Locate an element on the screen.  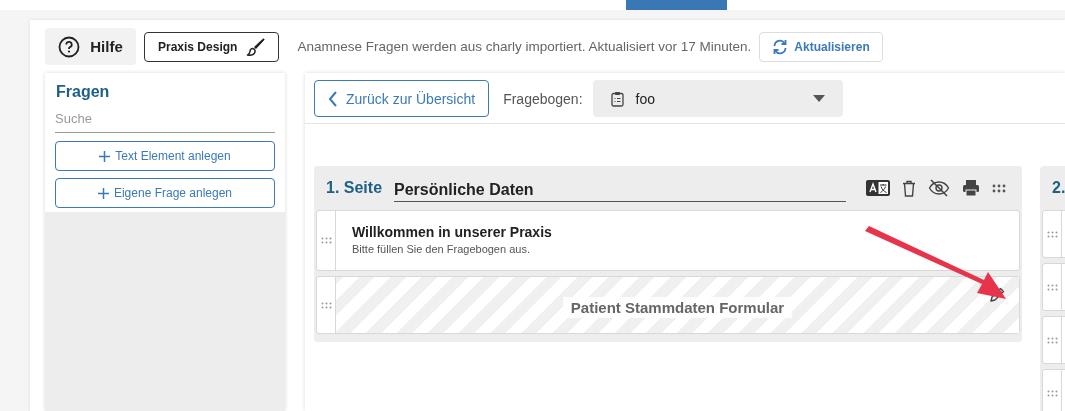
print-icon is located at coordinates (971, 188).